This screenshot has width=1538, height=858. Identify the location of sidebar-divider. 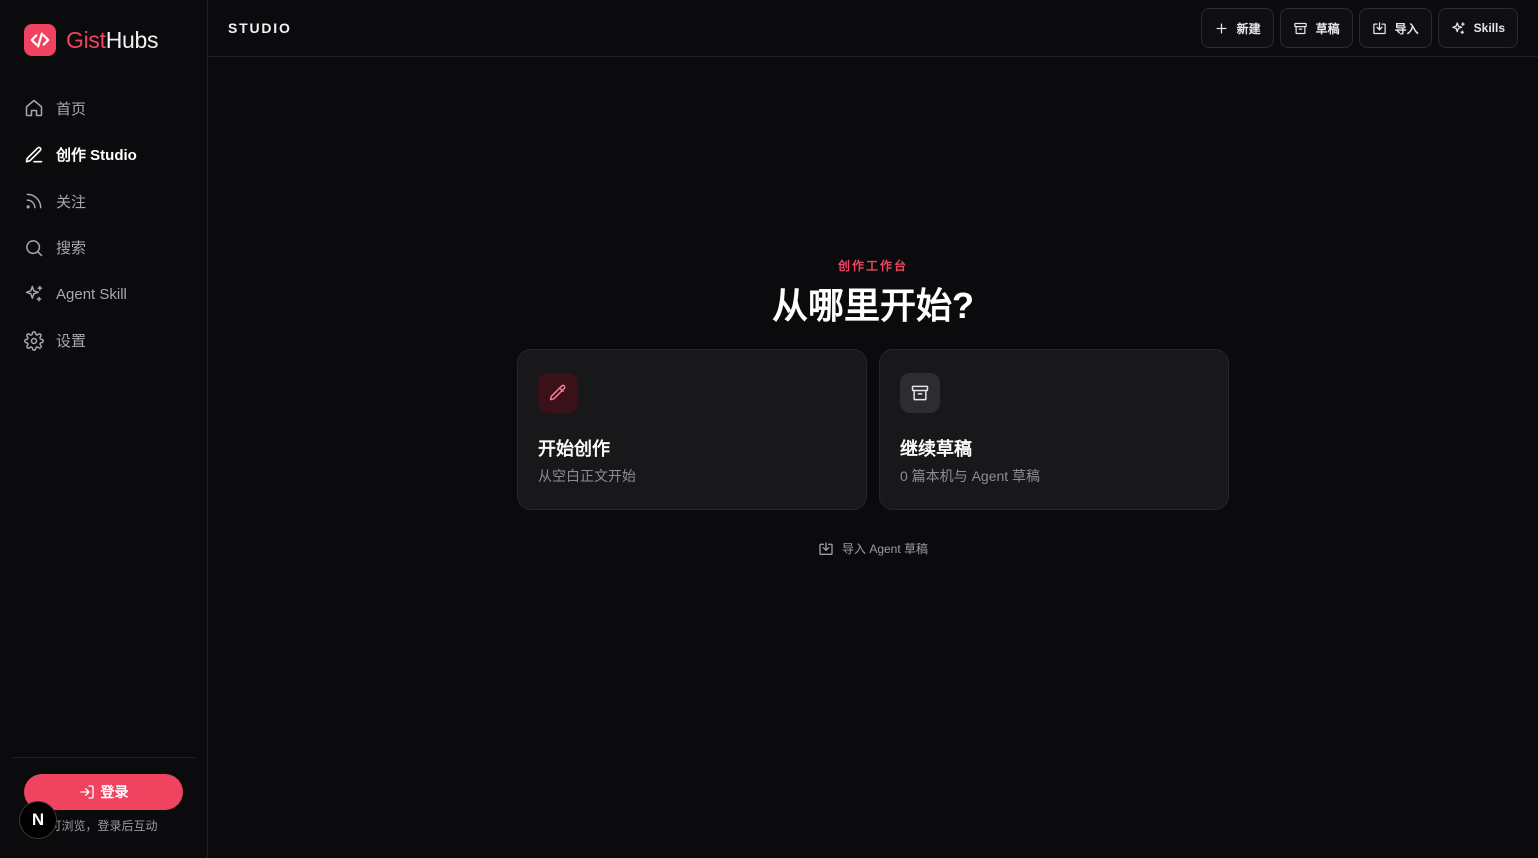
(104, 757).